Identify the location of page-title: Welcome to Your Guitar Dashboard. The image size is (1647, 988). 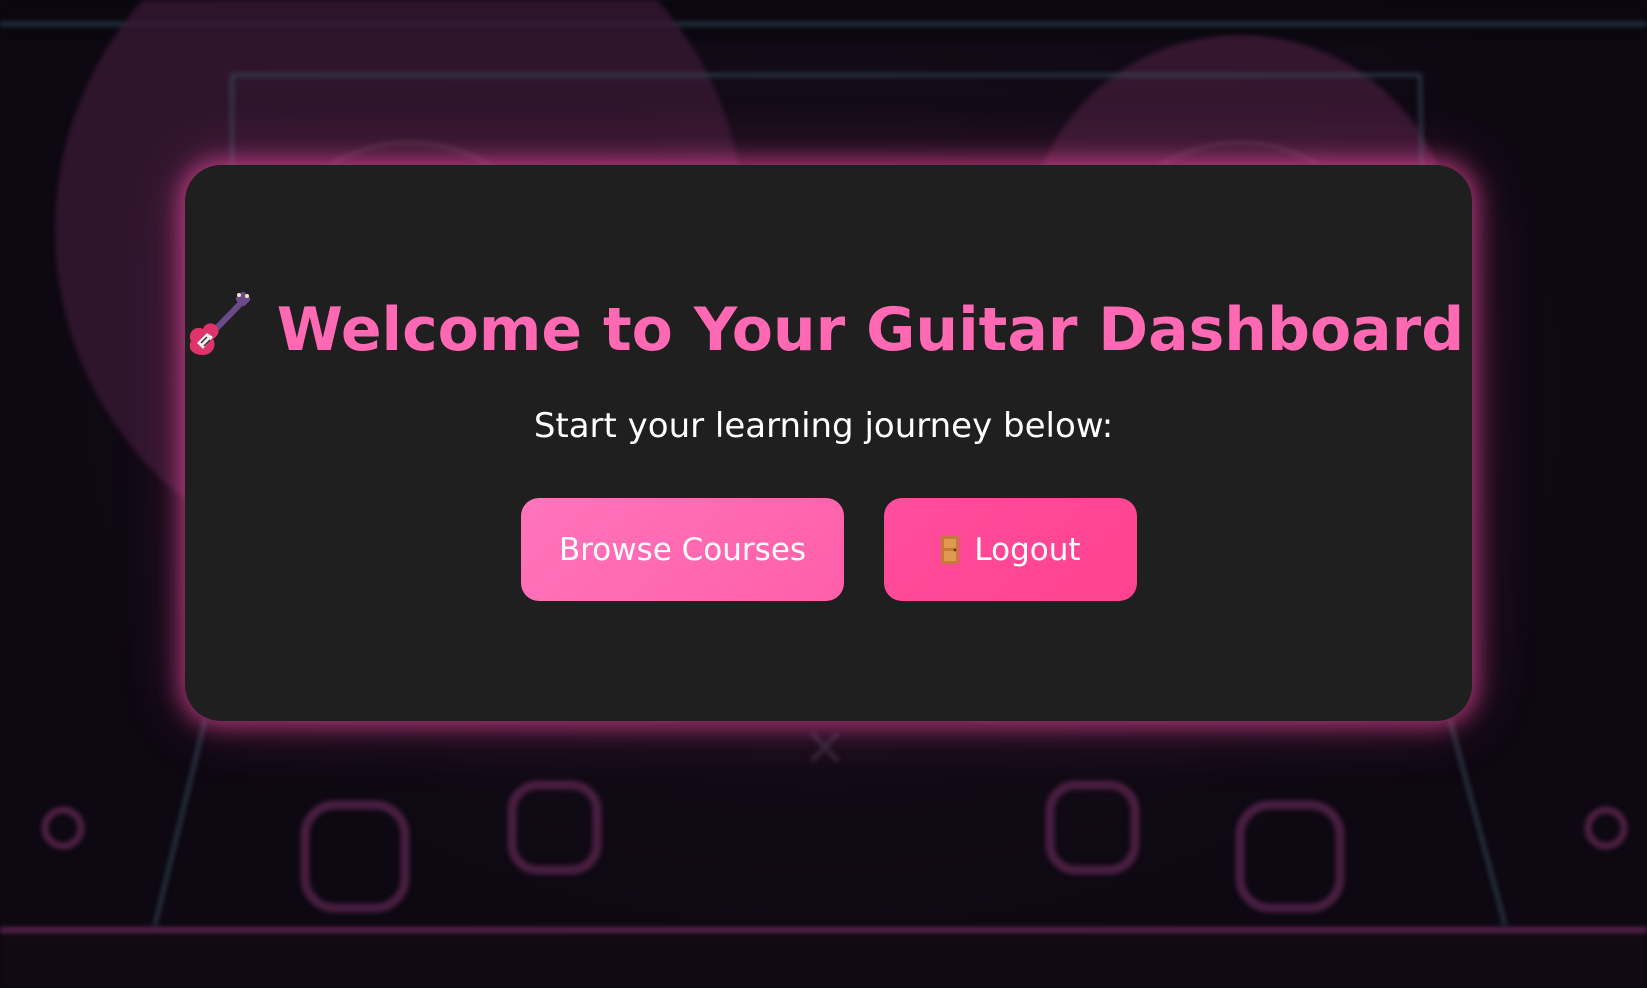
(823, 330).